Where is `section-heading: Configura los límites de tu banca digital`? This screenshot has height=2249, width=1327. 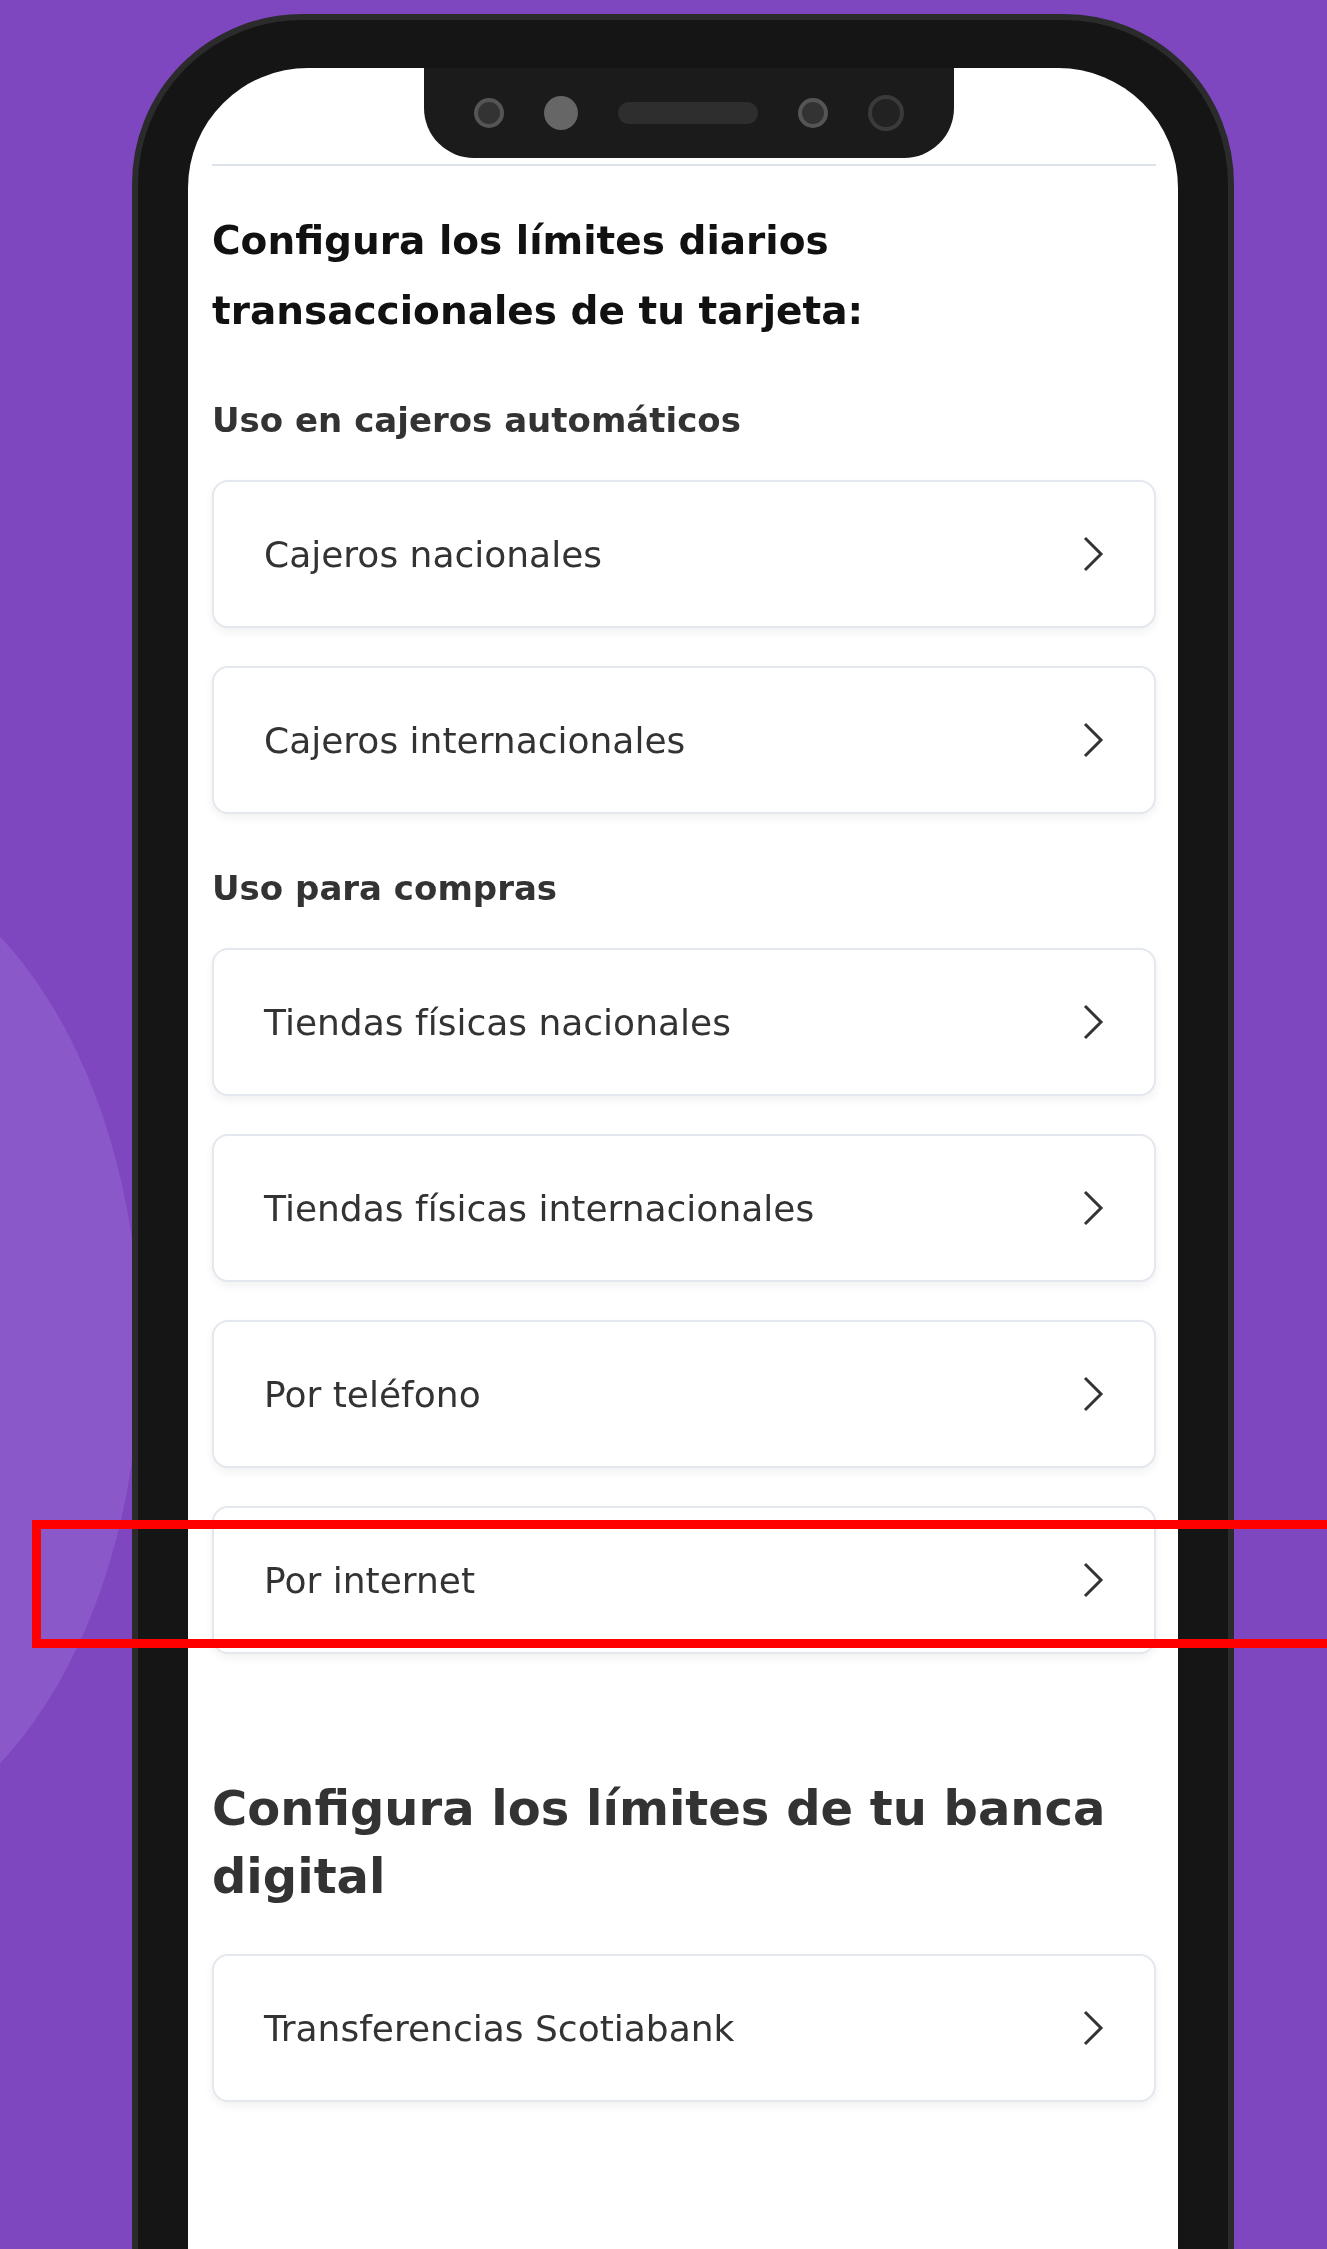 section-heading: Configura los límites de tu banca digital is located at coordinates (659, 1842).